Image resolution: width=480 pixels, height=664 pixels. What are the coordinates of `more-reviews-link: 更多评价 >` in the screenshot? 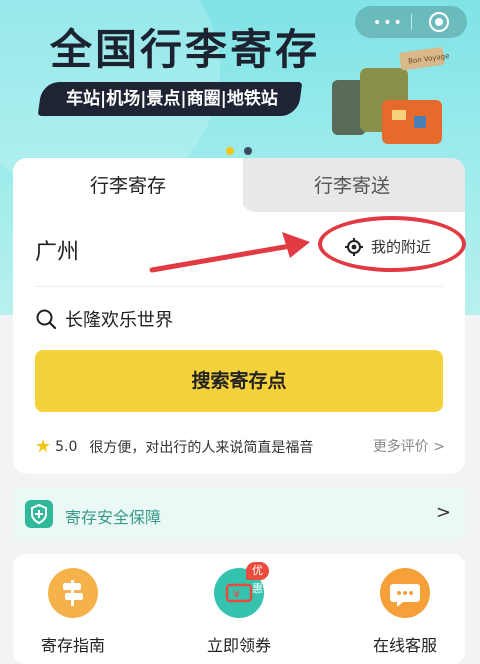 It's located at (409, 446).